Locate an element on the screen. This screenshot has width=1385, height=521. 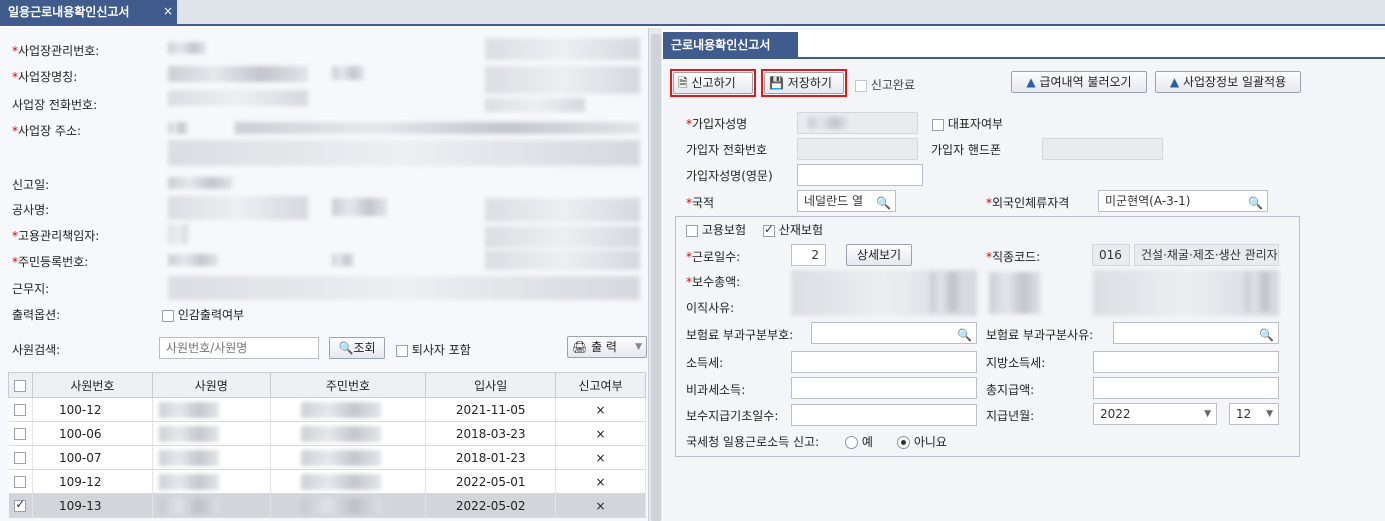
insured-name-field is located at coordinates (857, 123).